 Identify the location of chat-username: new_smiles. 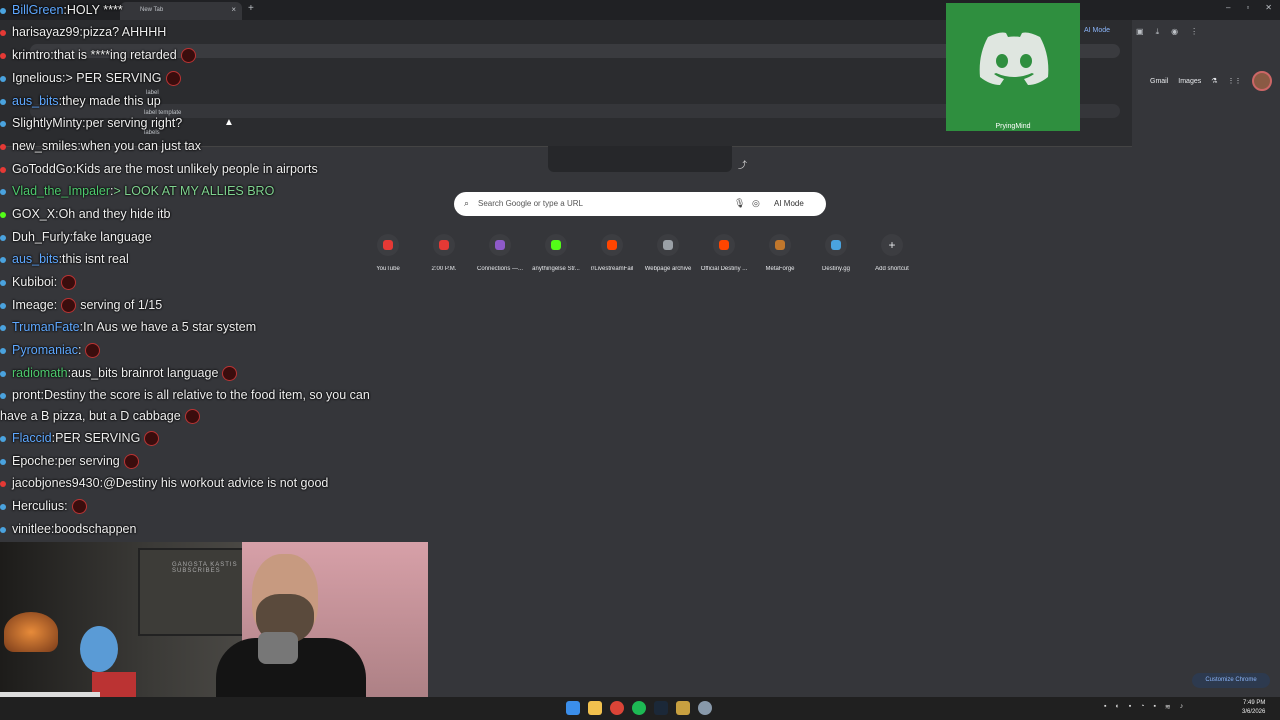
(44, 146).